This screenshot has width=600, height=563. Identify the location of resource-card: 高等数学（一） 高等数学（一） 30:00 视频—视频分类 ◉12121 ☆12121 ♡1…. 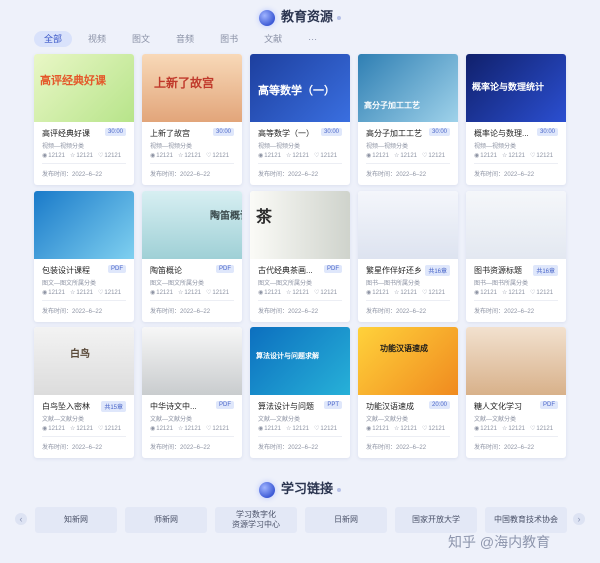
(300, 119).